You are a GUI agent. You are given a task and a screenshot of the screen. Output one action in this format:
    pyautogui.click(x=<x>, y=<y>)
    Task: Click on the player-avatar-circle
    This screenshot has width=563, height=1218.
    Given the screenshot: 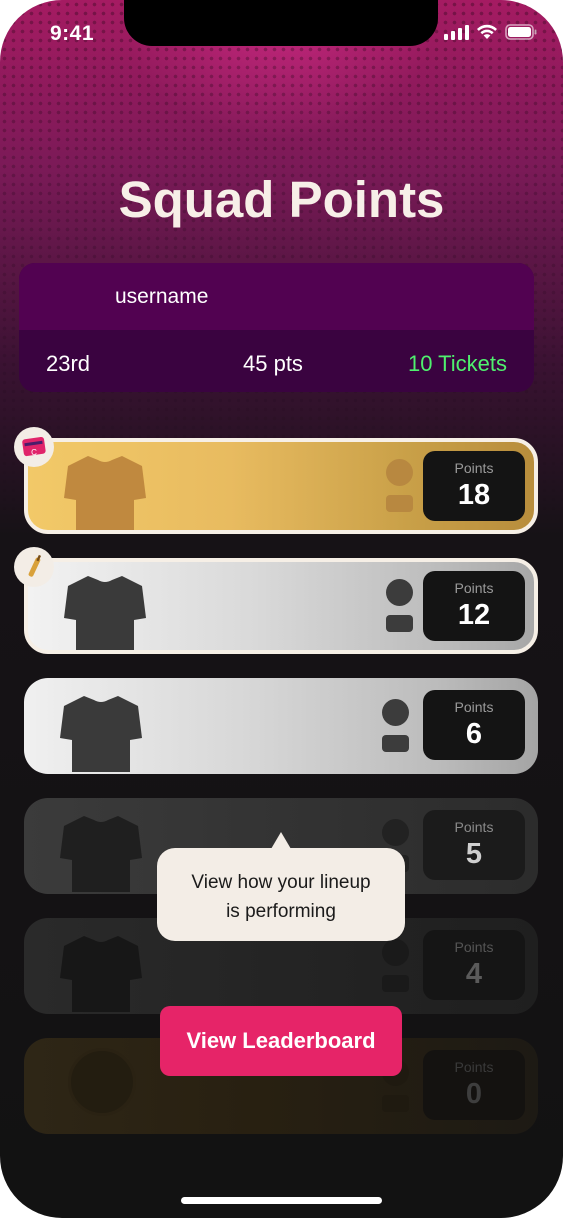 What is the action you would take?
    pyautogui.click(x=102, y=1082)
    